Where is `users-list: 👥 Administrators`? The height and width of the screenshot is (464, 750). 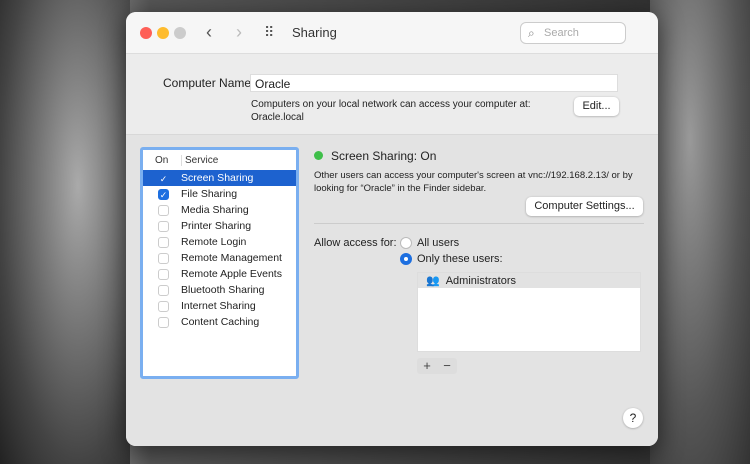
users-list: 👥 Administrators is located at coordinates (529, 312).